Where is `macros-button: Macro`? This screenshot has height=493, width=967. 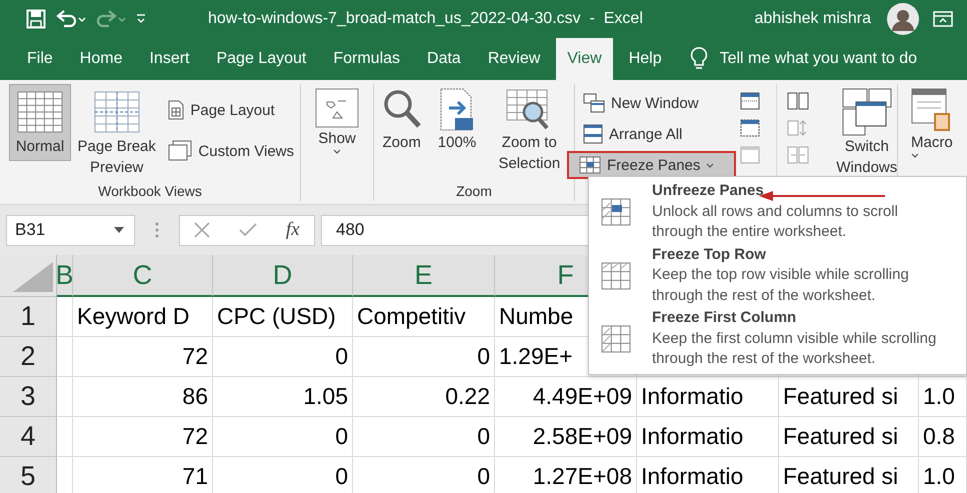
macros-button: Macro is located at coordinates (936, 123).